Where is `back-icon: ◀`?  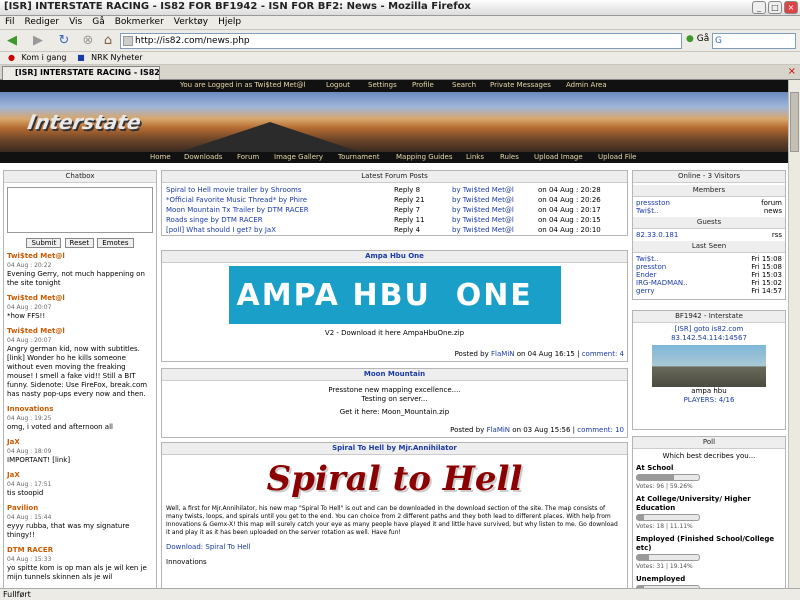
back-icon: ◀ is located at coordinates (12, 41).